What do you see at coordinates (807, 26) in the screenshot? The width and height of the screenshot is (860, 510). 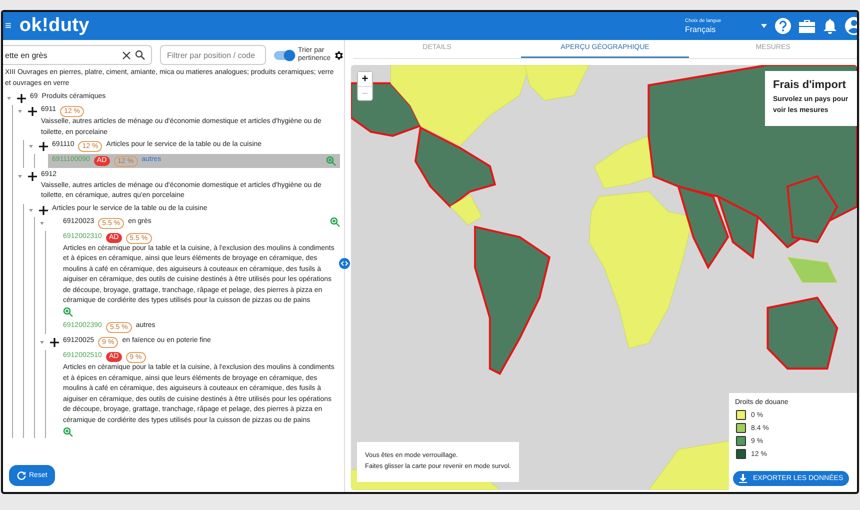 I see `briefcase-icon` at bounding box center [807, 26].